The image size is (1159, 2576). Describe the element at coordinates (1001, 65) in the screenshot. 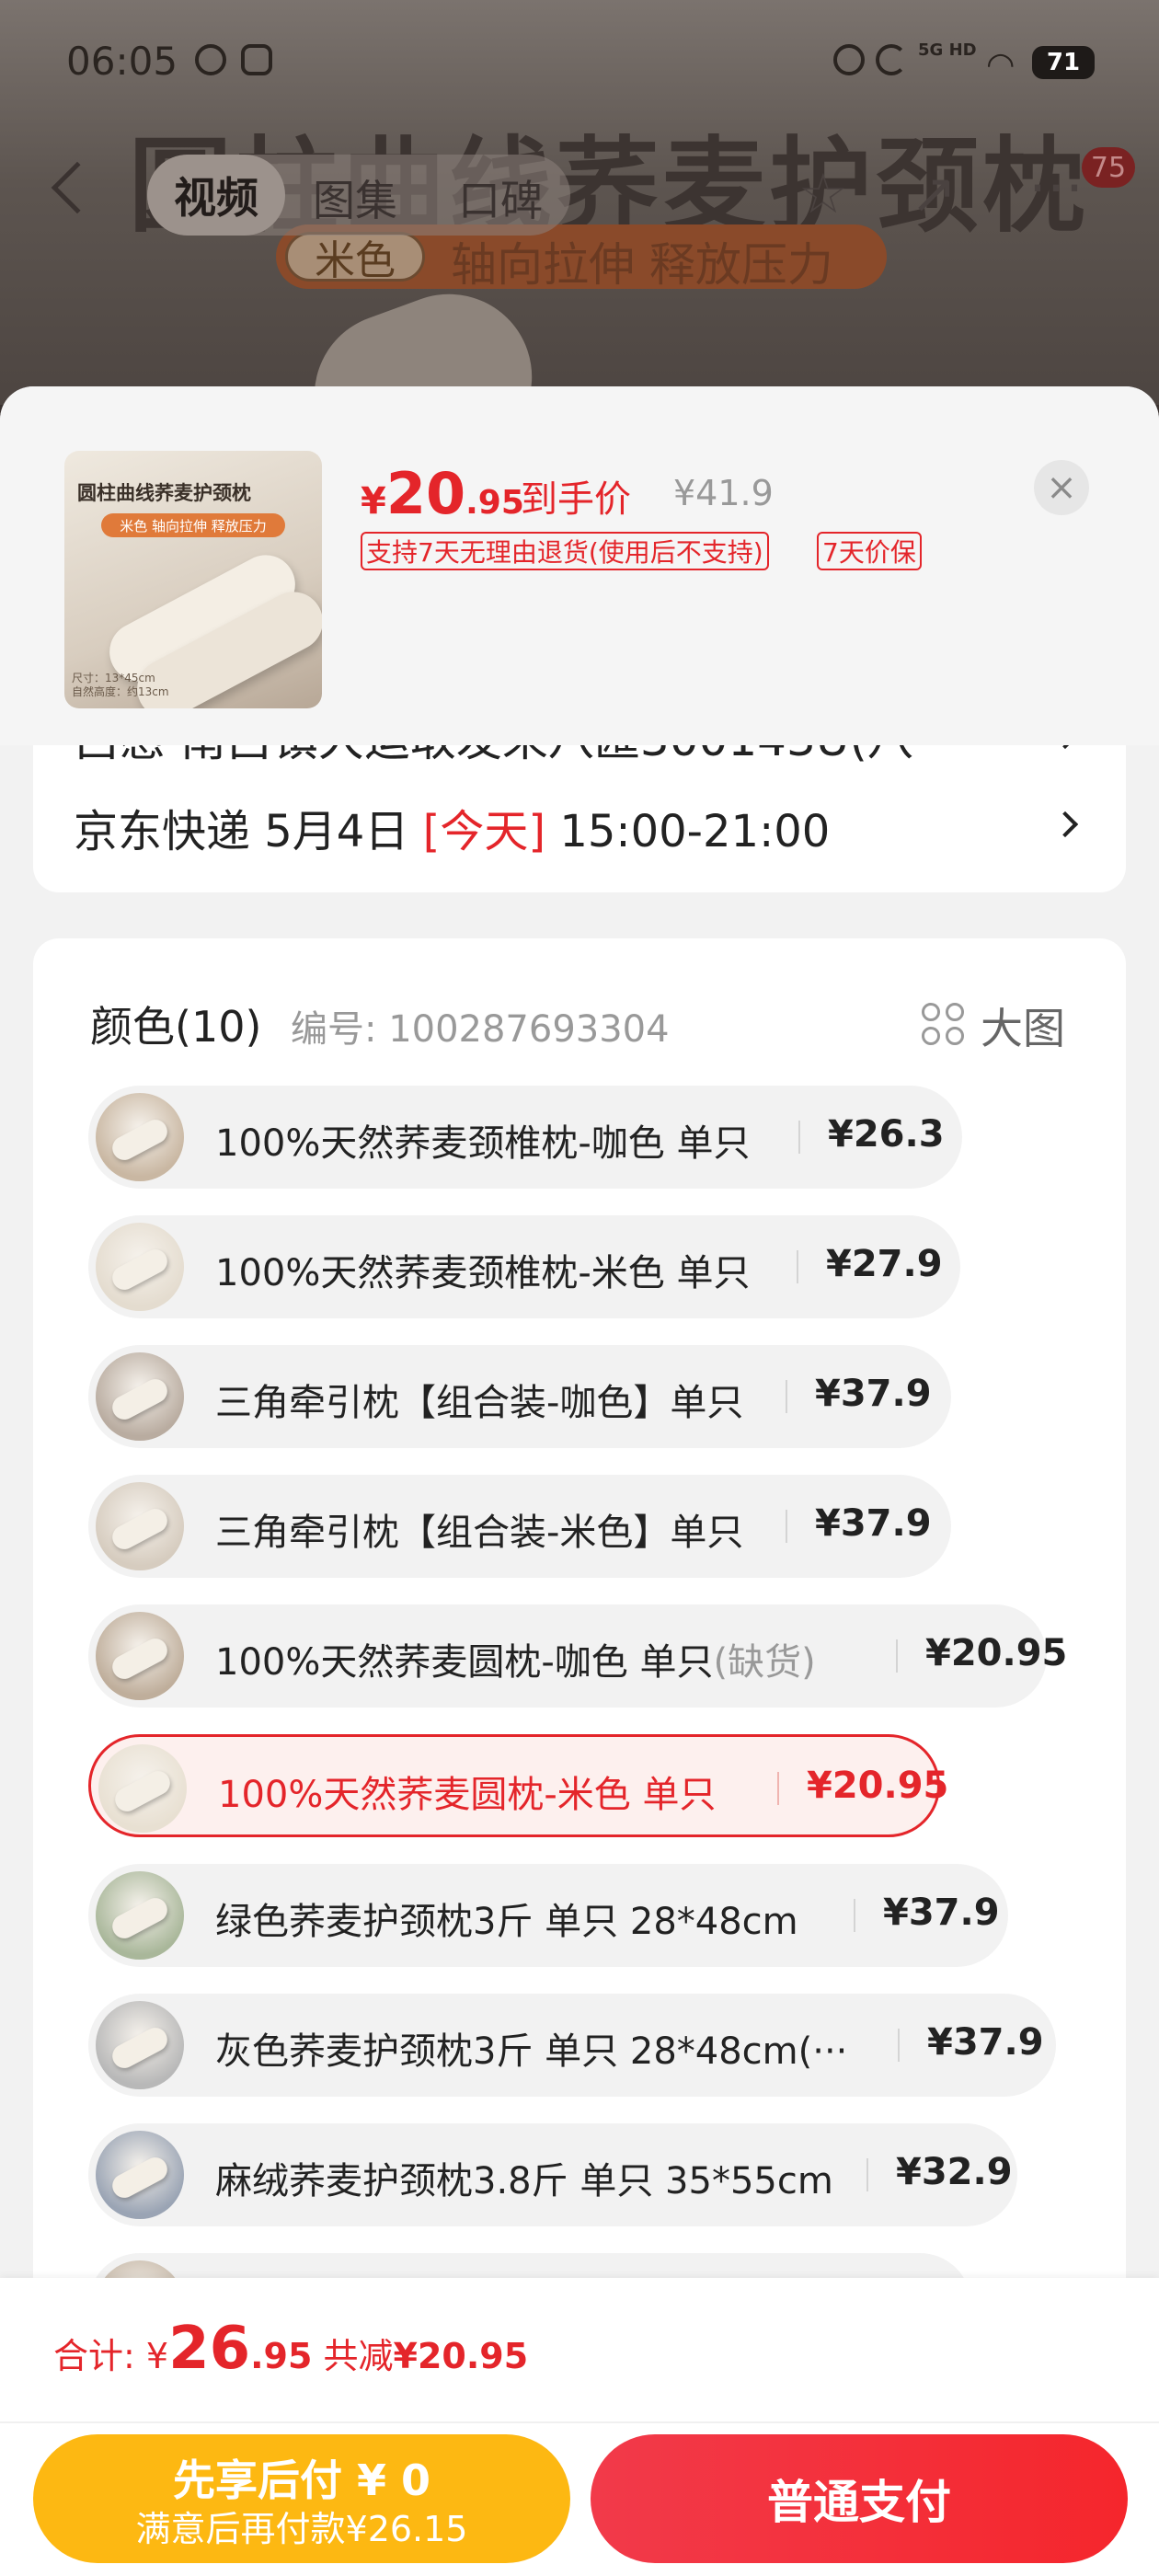

I see `wifi-icon: ◠` at that location.